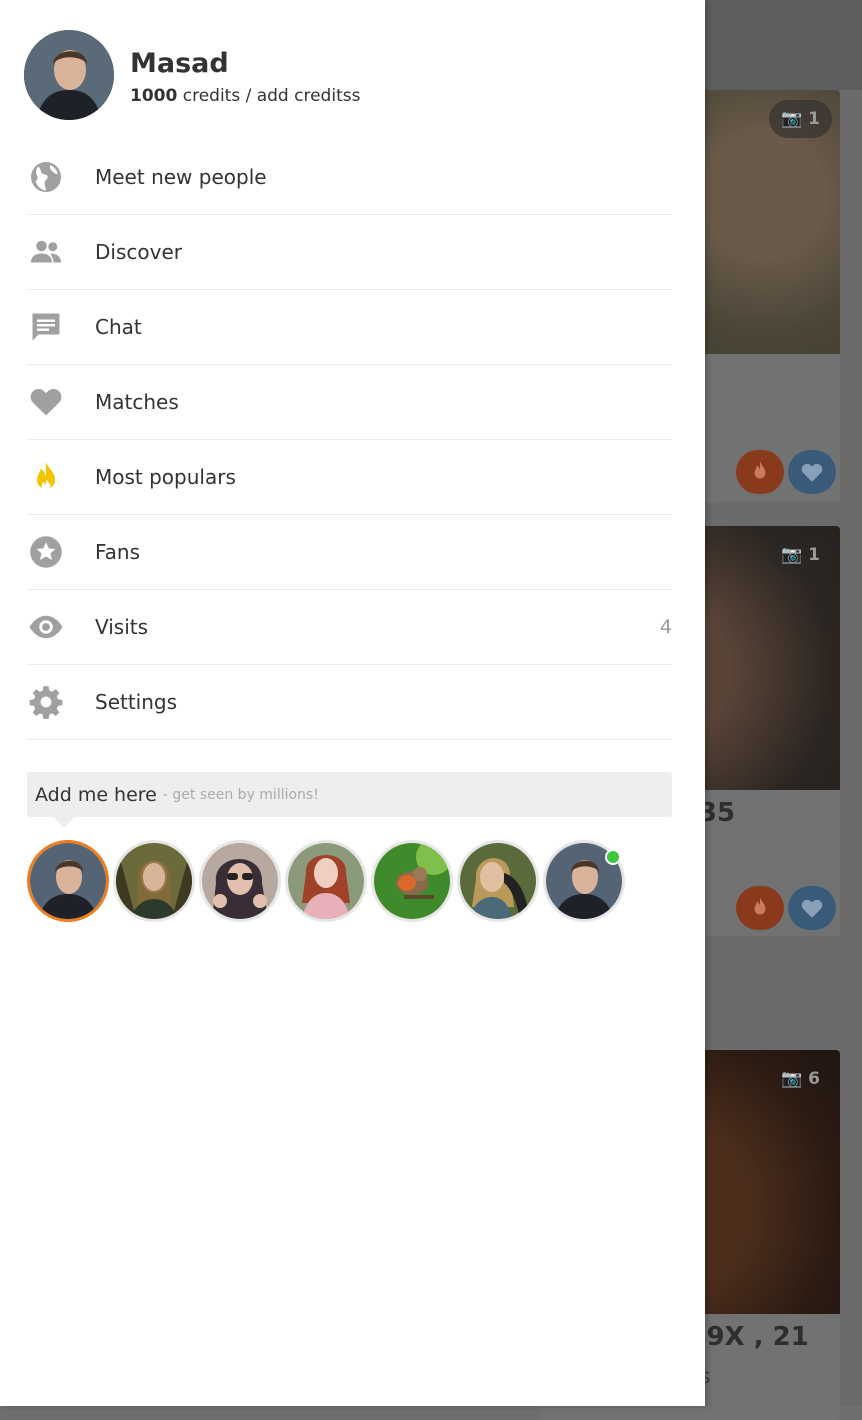  What do you see at coordinates (46, 702) in the screenshot?
I see `gear-icon` at bounding box center [46, 702].